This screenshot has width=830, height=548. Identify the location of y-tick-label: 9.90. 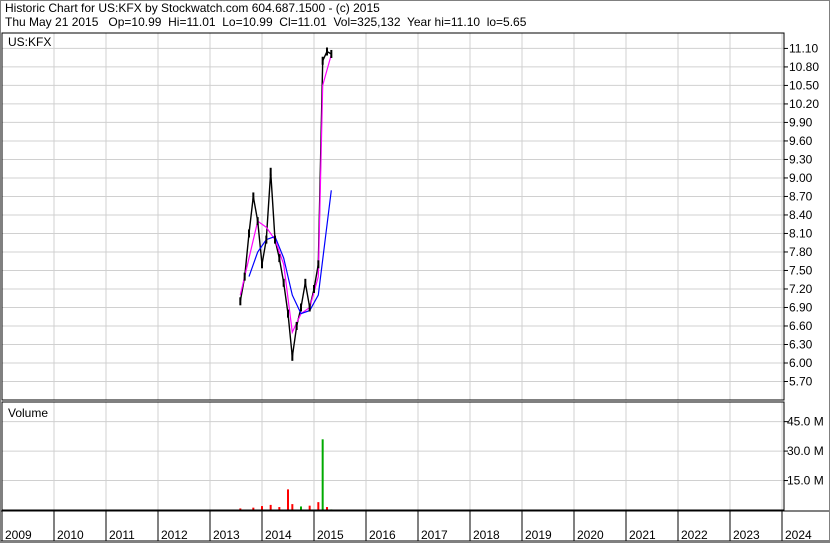
(801, 122).